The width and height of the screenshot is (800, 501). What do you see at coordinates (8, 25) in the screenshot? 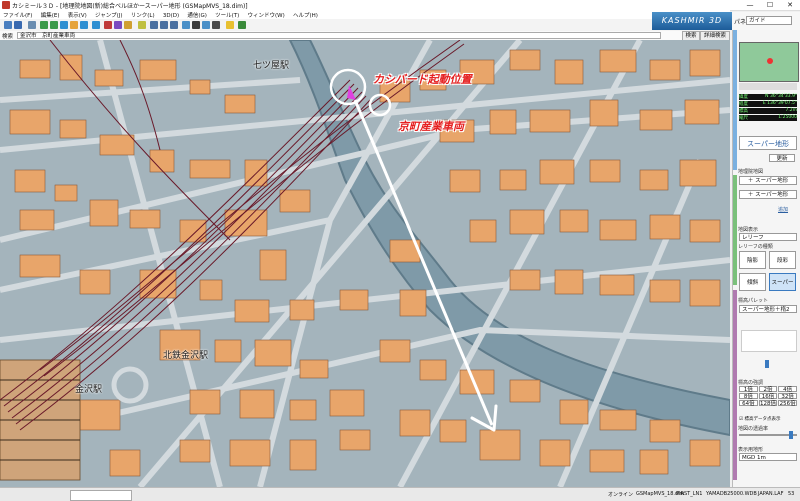
I see `zoom-icon` at bounding box center [8, 25].